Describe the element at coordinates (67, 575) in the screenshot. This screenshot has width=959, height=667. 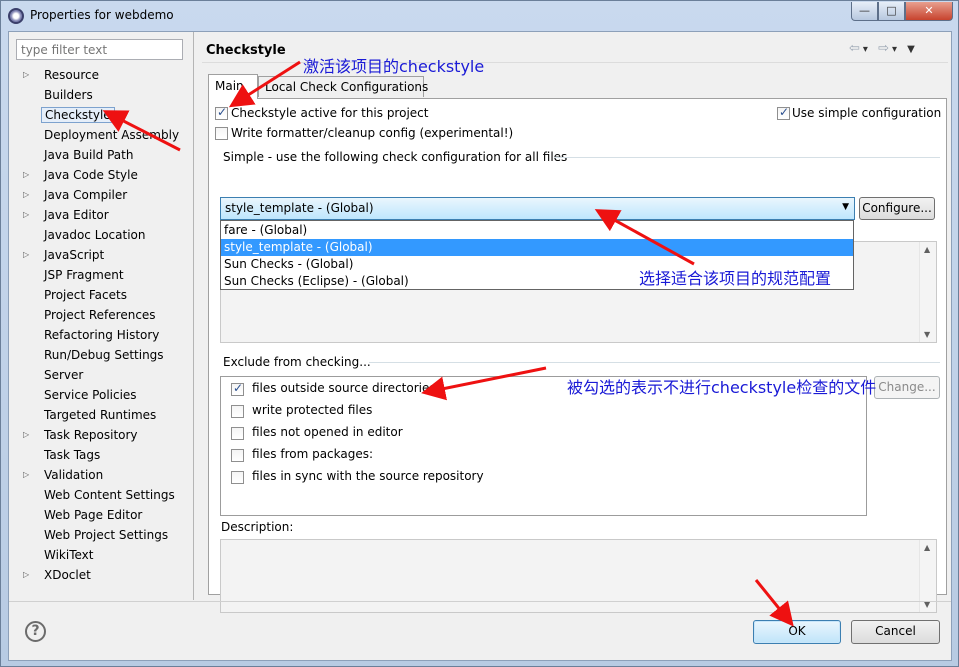
I see `tree-item-label: XDoclet` at that location.